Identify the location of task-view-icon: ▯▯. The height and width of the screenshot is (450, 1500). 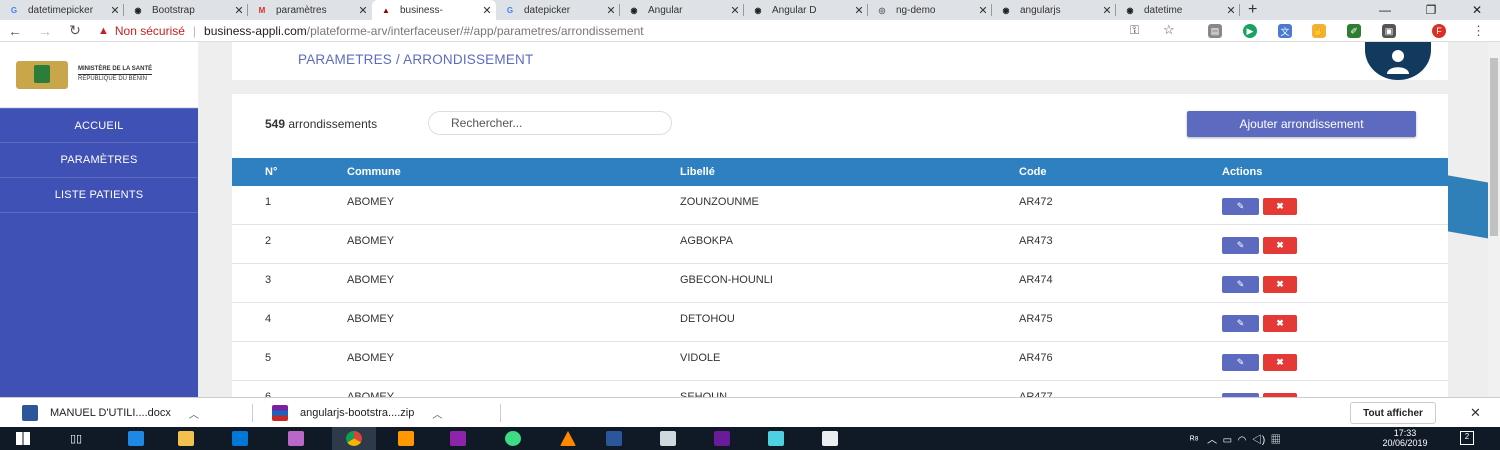
(76, 438).